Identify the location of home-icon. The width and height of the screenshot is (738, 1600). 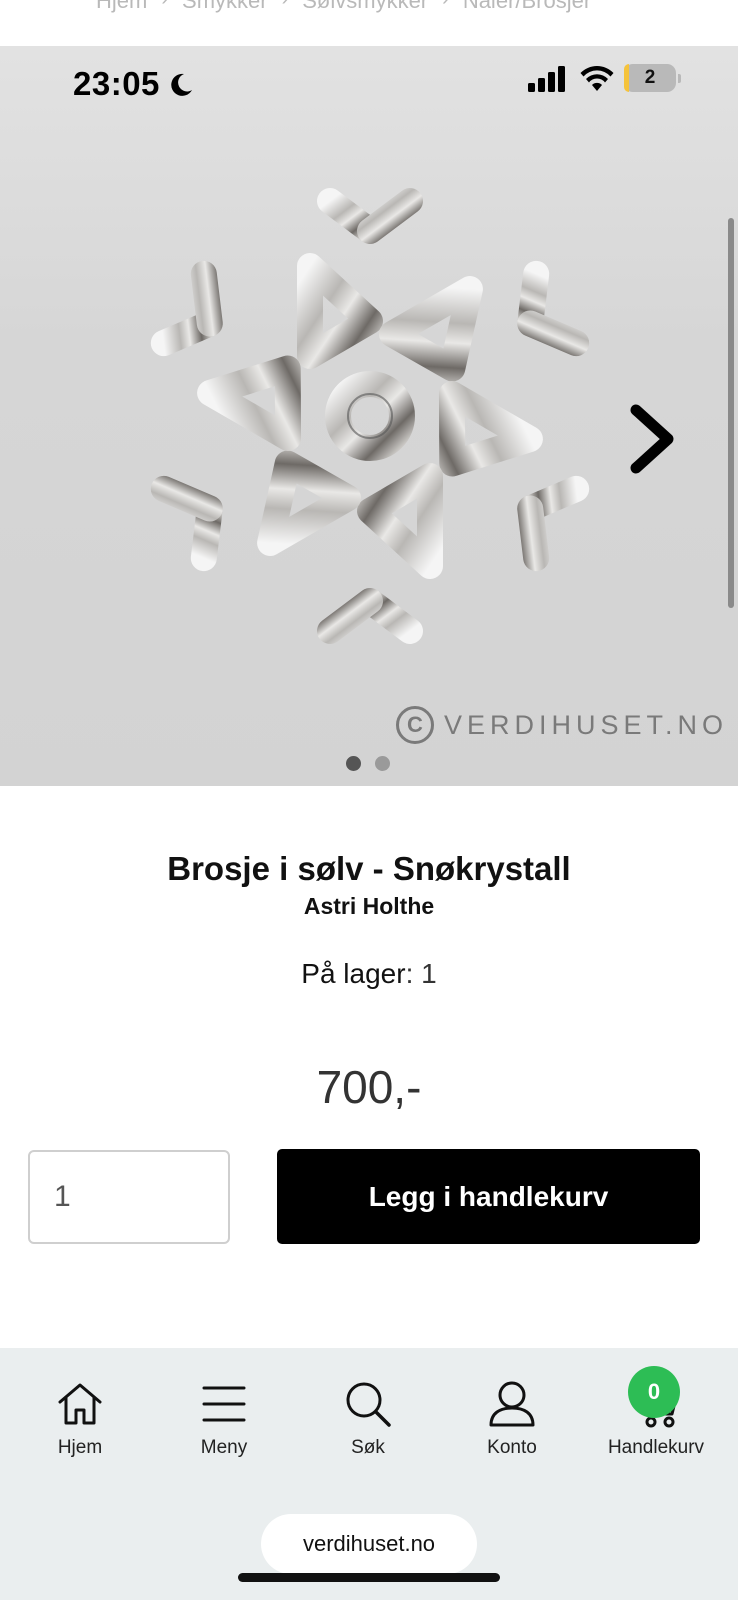
(80, 1404).